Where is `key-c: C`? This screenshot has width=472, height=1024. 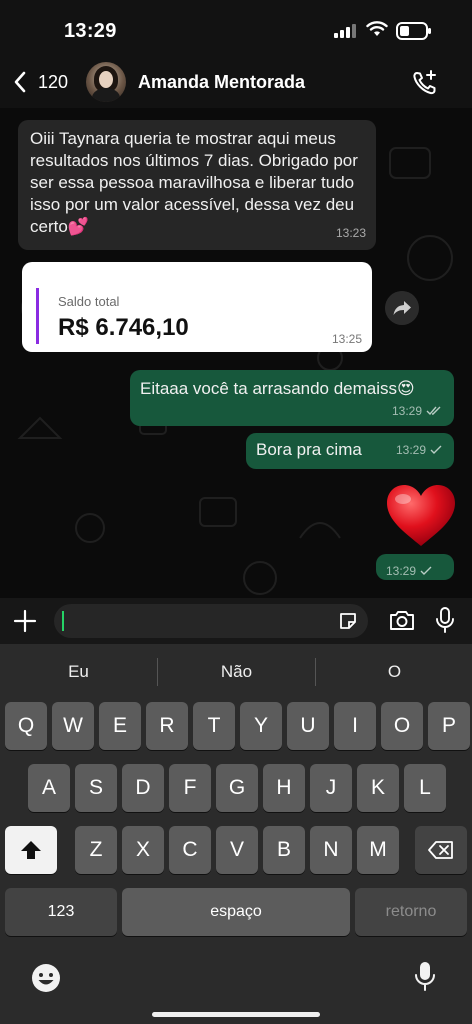
key-c: C is located at coordinates (190, 850).